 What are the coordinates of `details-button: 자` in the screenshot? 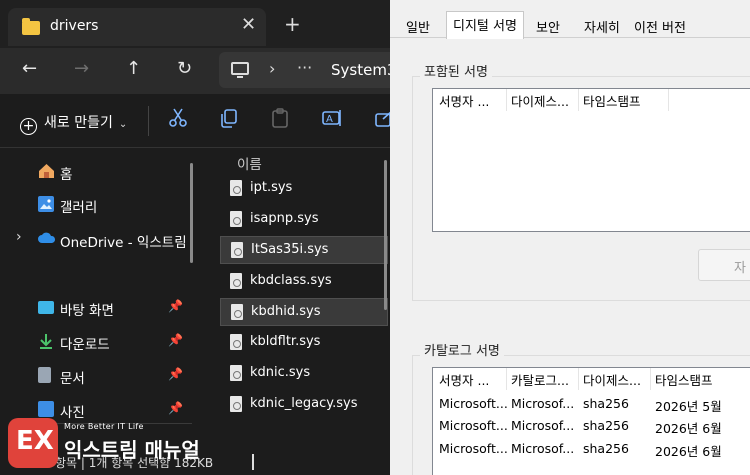 It's located at (724, 265).